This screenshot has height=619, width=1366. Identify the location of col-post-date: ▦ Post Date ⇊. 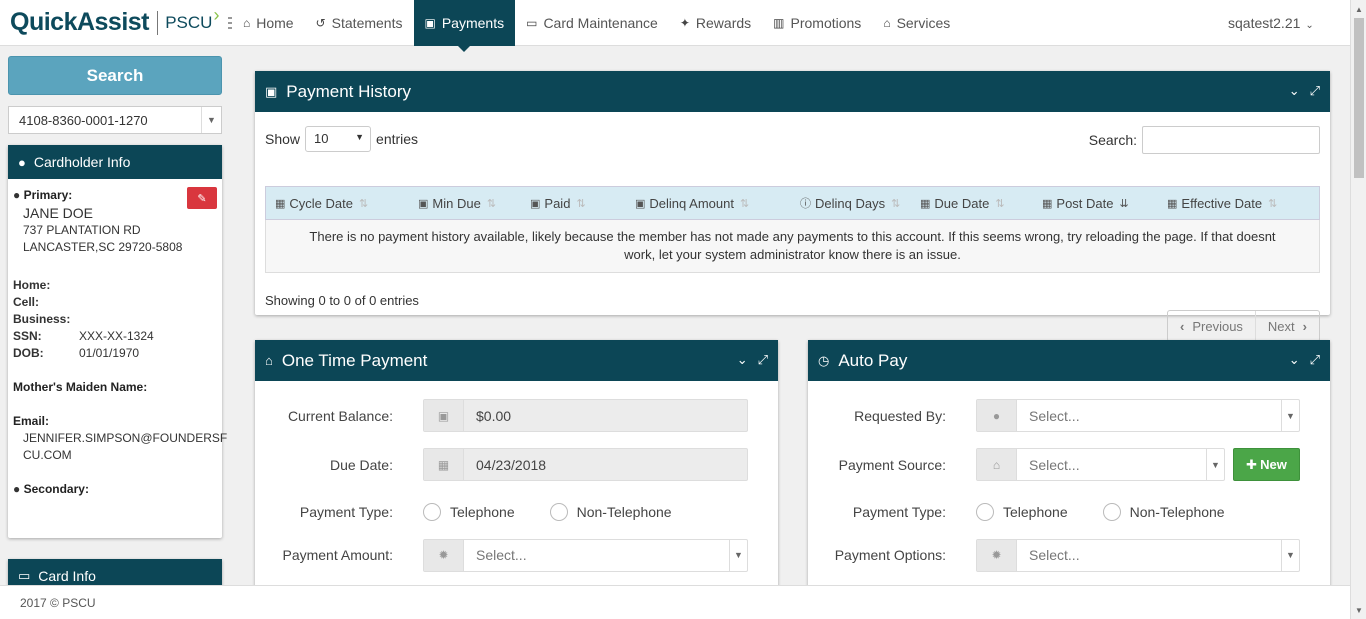
(1095, 203).